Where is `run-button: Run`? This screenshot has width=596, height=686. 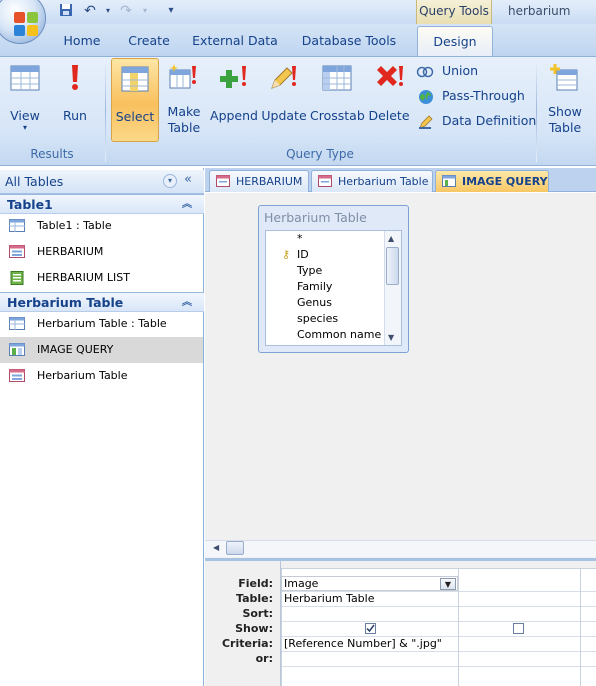 run-button: Run is located at coordinates (75, 92).